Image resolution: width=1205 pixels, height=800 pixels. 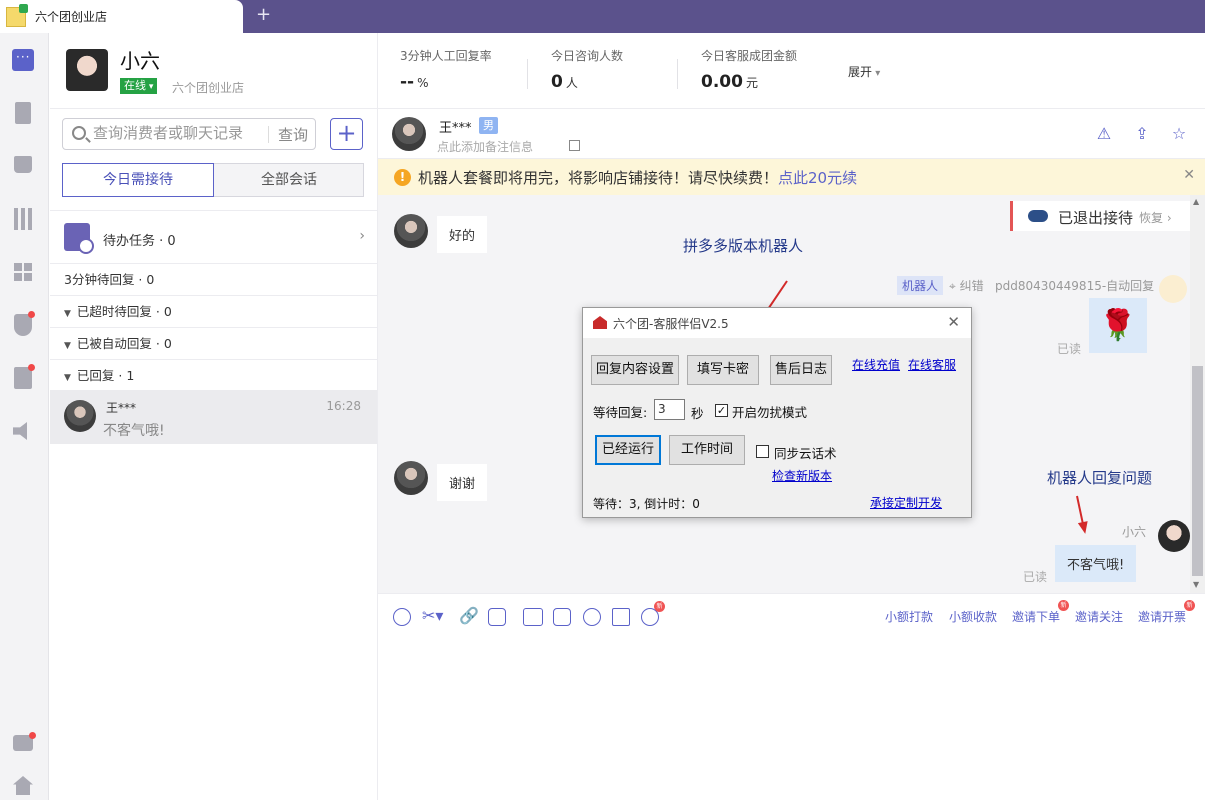 What do you see at coordinates (602, 16) in the screenshot?
I see `window-tab-bar: 六个团创业店 +` at bounding box center [602, 16].